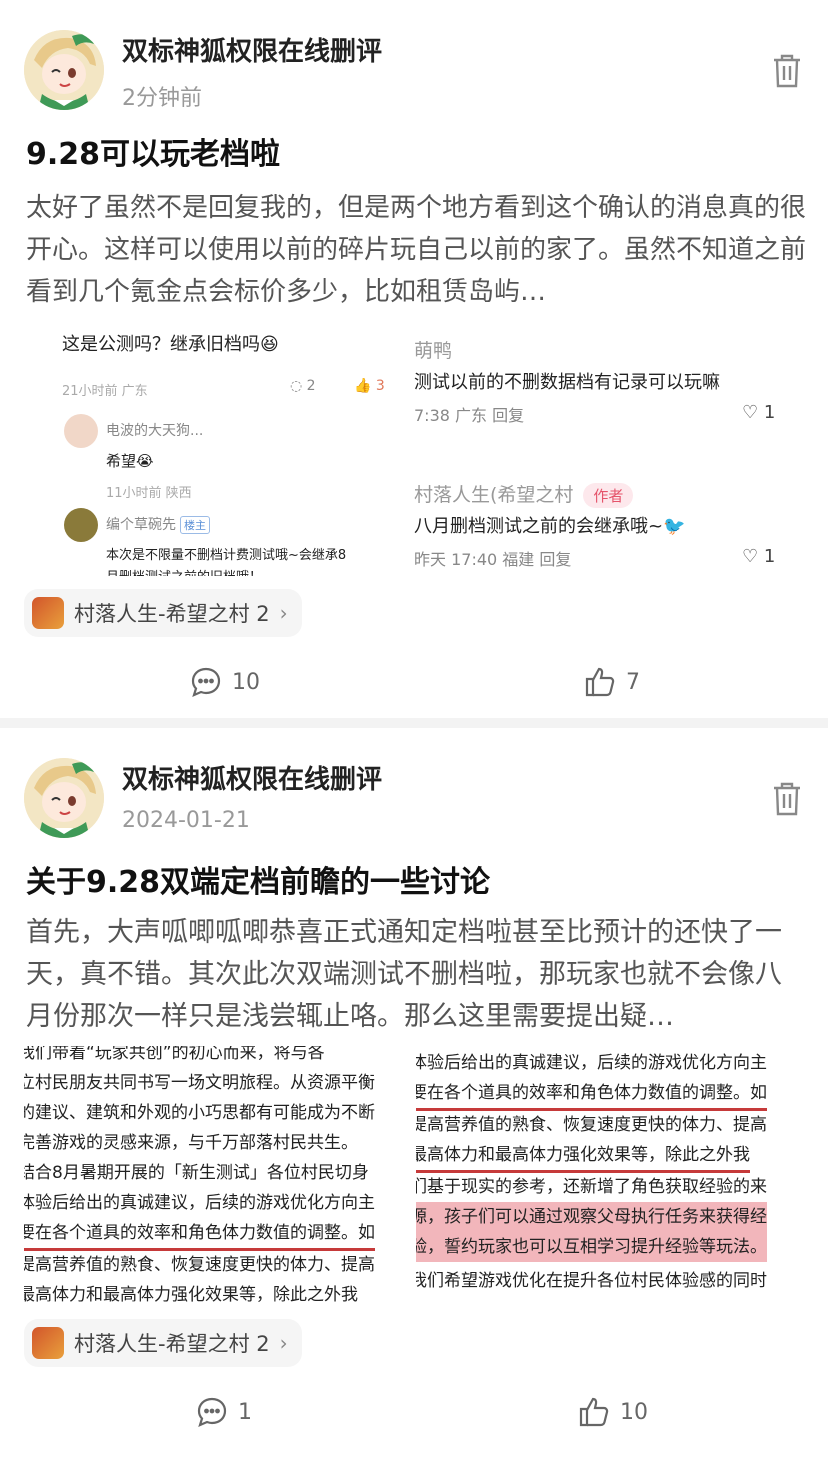 This screenshot has height=1463, width=828. I want to click on doc-line: 结合8月暑期开展的「新生测试」各位村民切身, so click(196, 1173).